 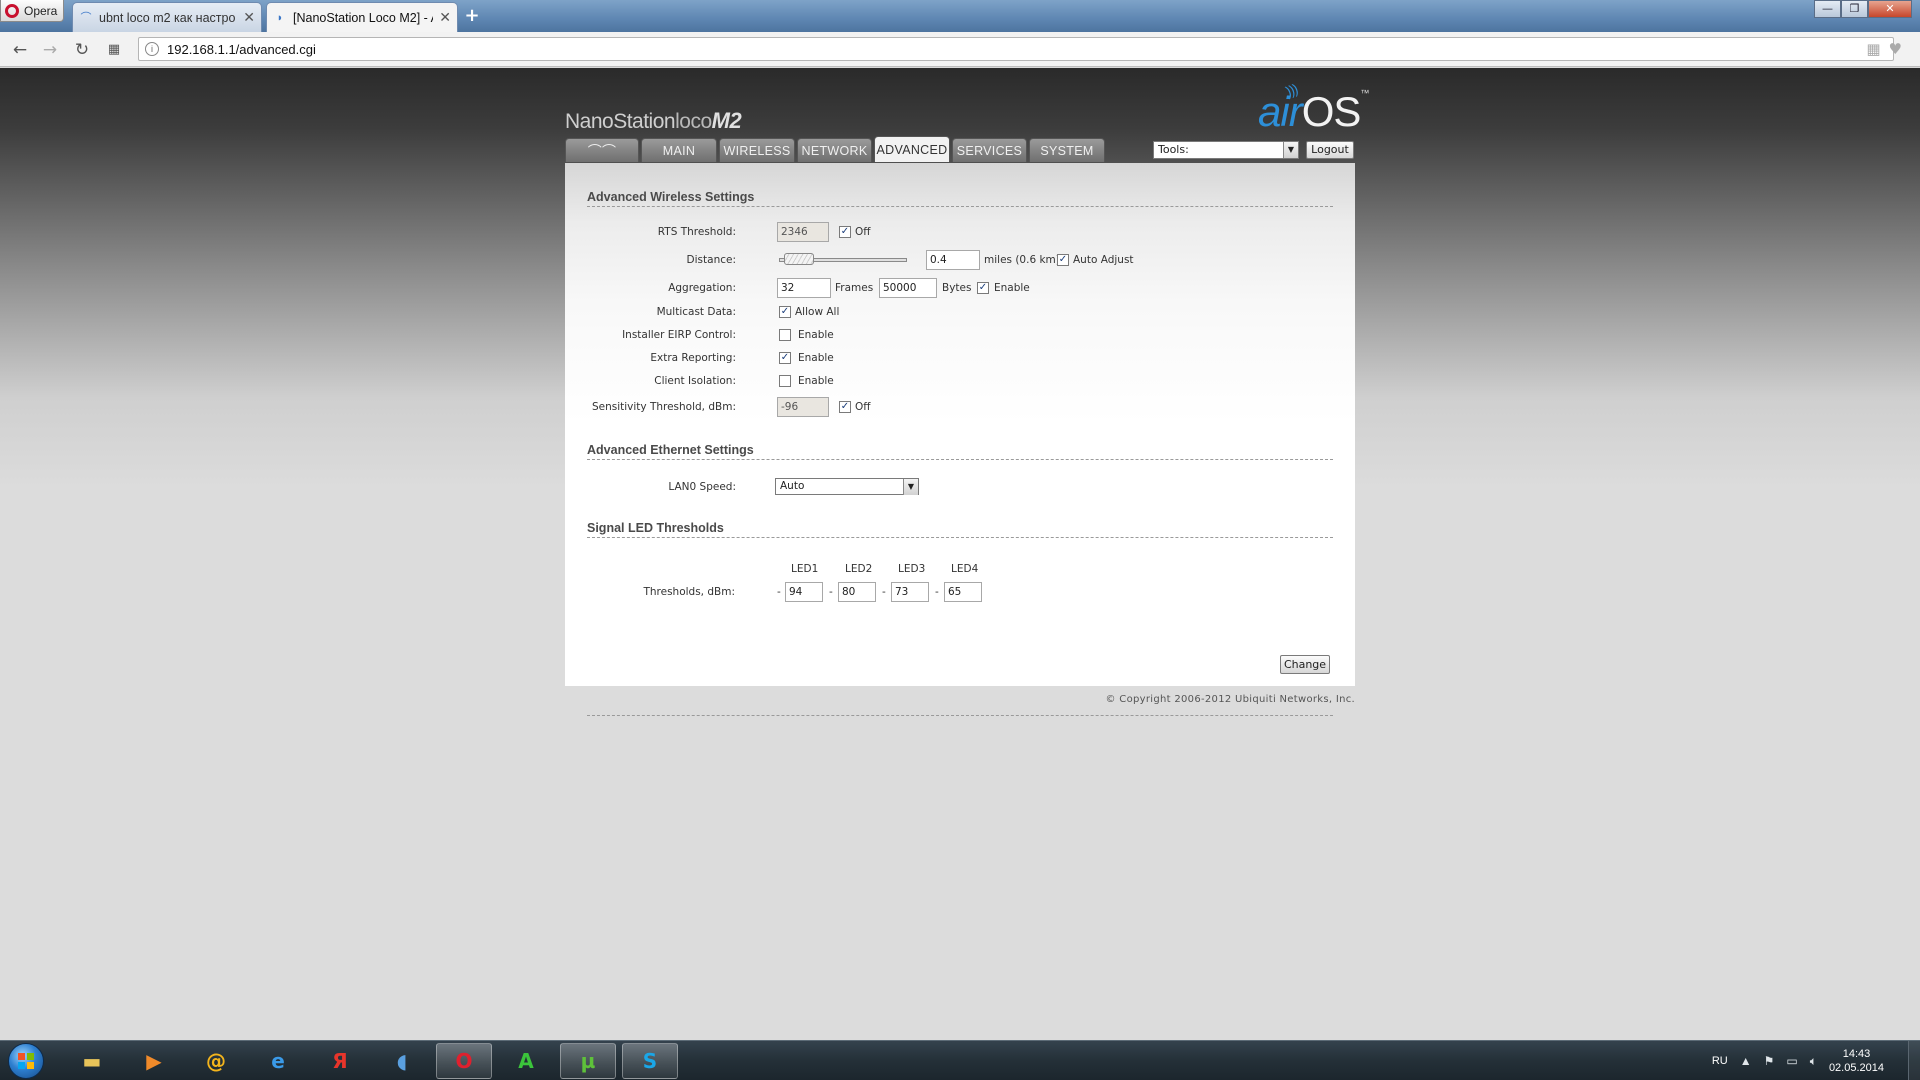 I want to click on taskbar-app-speaker-app: ◖, so click(x=402, y=1061).